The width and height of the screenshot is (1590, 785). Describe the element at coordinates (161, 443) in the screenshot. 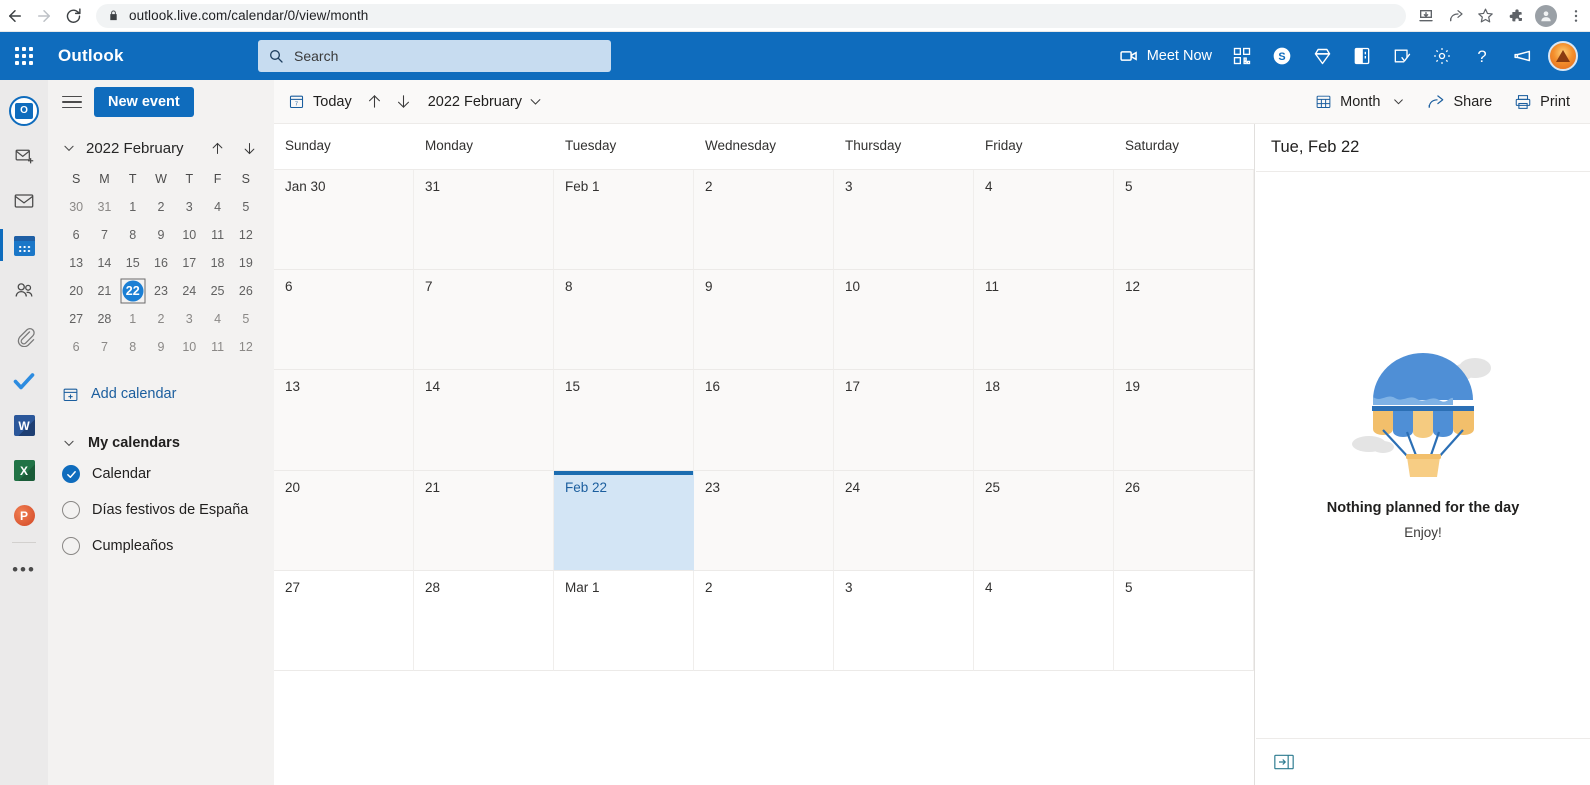

I see `my-calendars-section: My calendars` at that location.